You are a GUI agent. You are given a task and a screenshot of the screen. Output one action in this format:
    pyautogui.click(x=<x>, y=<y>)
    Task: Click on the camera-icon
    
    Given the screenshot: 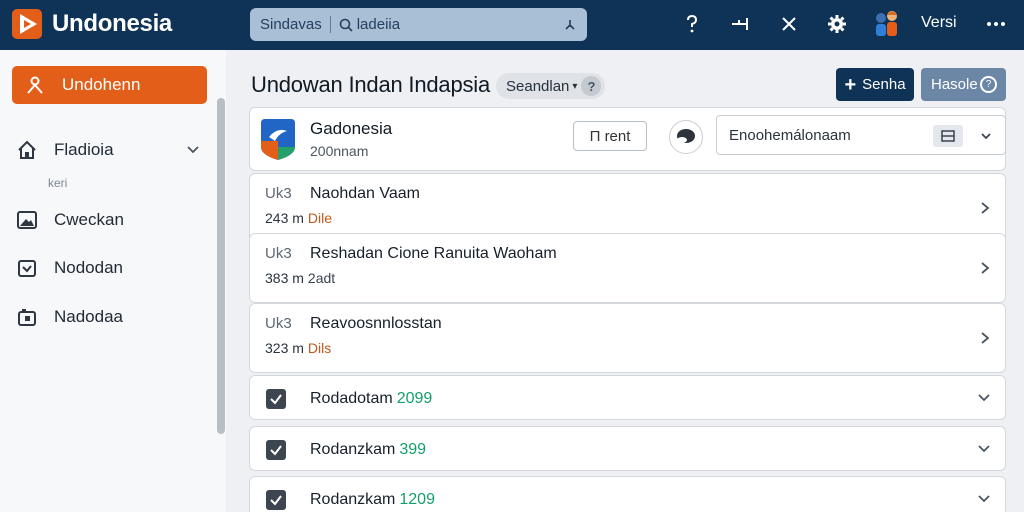 What is the action you would take?
    pyautogui.click(x=27, y=317)
    